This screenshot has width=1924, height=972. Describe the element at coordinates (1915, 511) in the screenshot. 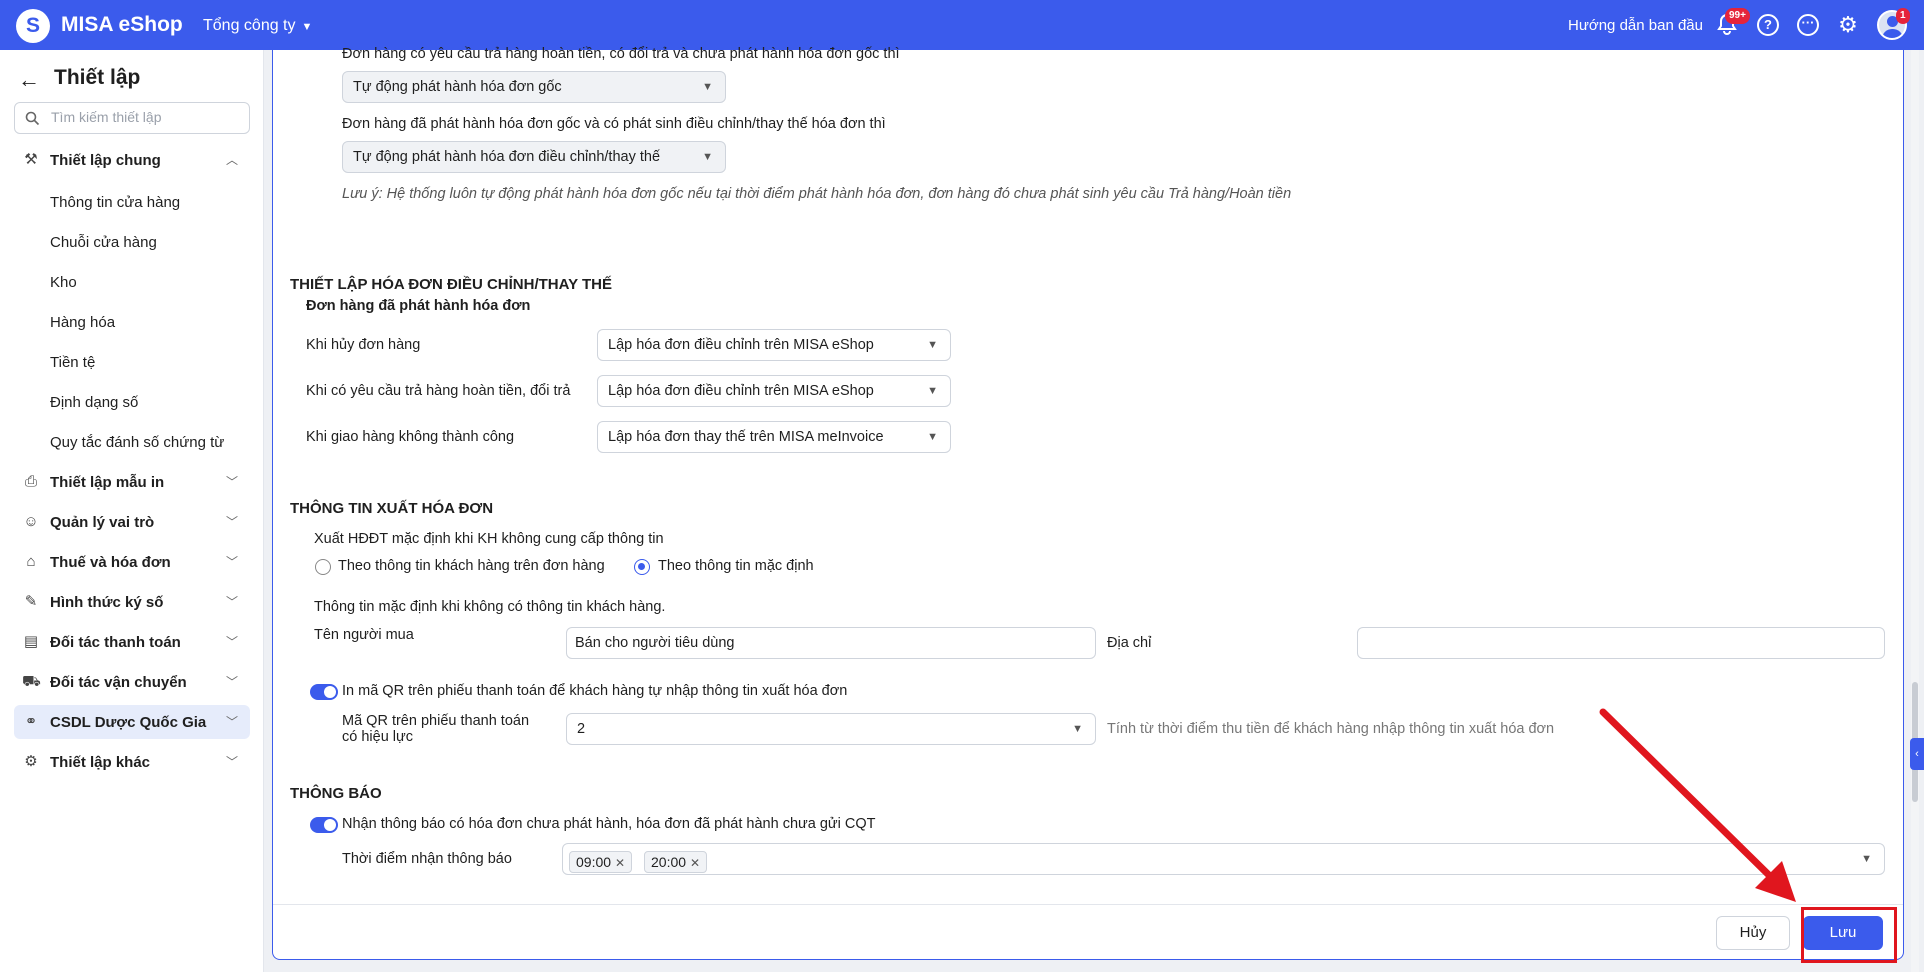

I see `page-scrollbar` at that location.